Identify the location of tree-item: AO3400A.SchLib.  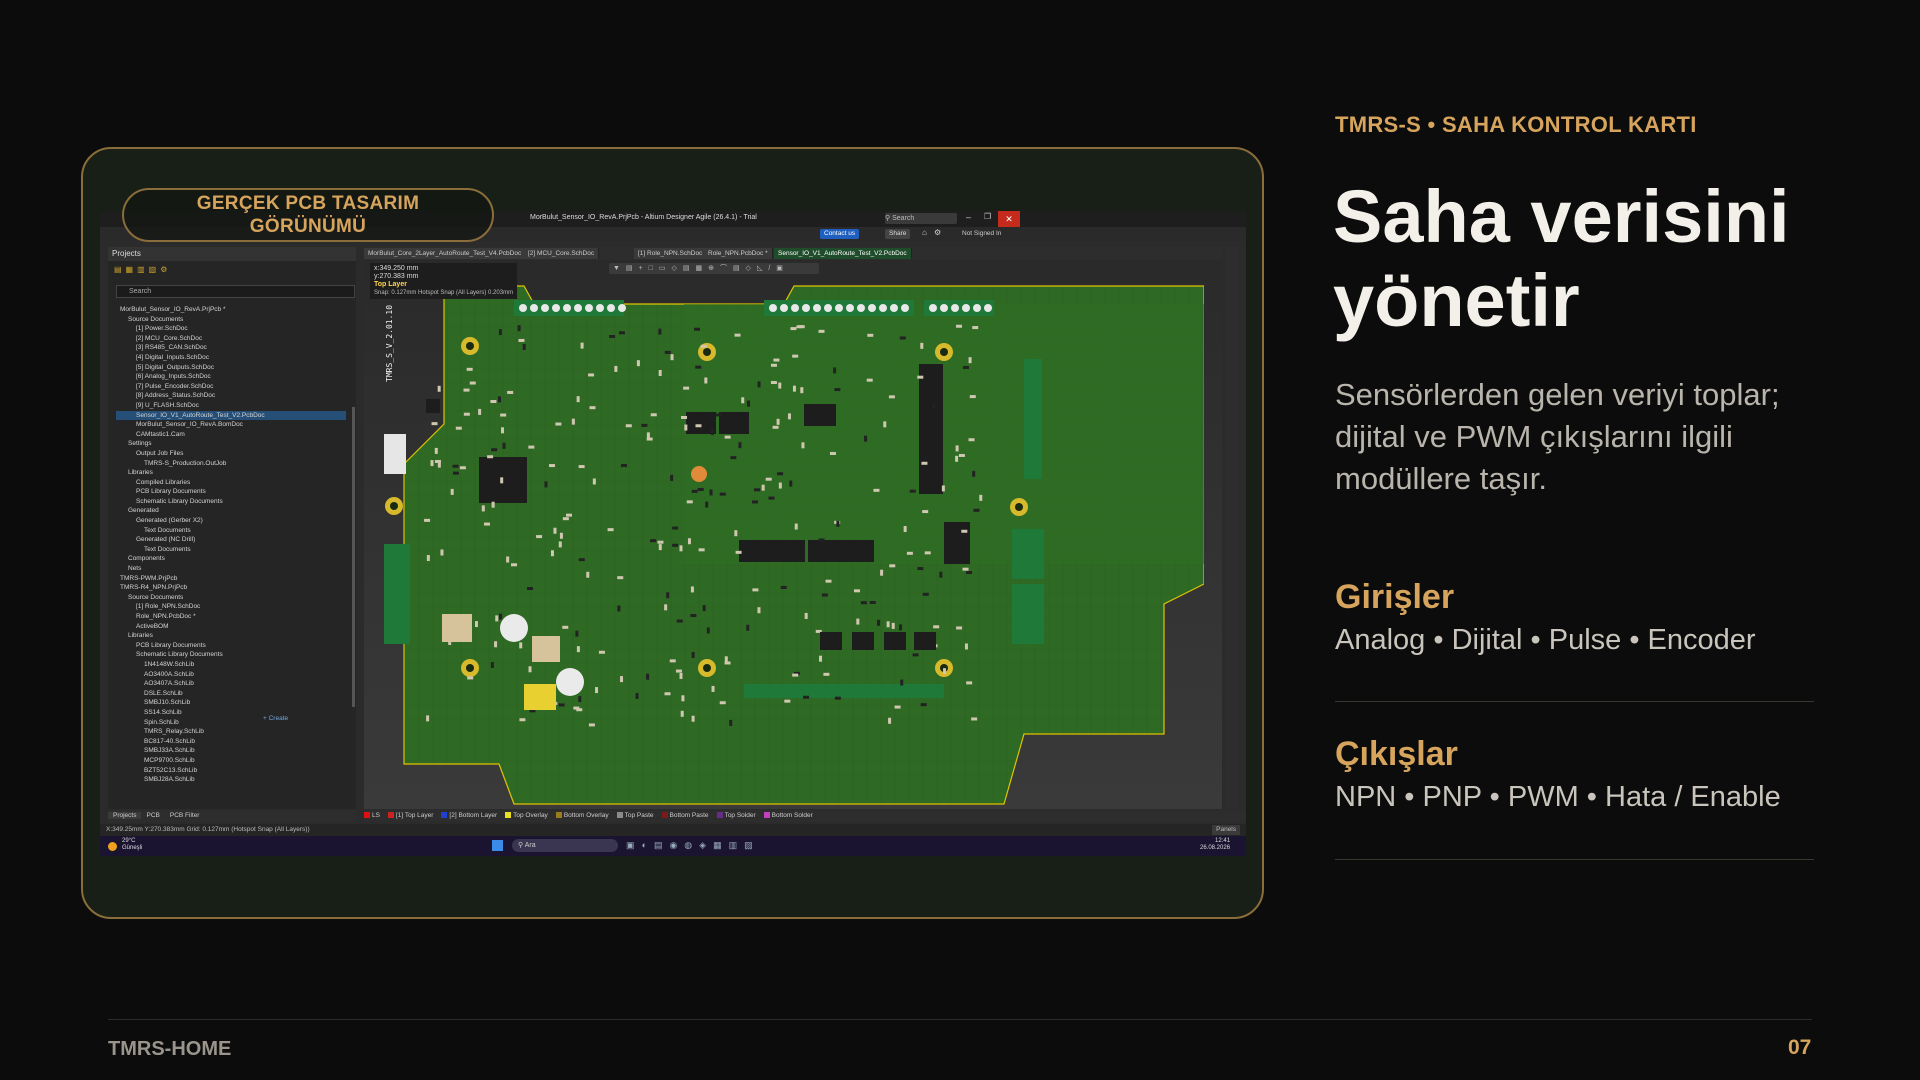
(231, 675).